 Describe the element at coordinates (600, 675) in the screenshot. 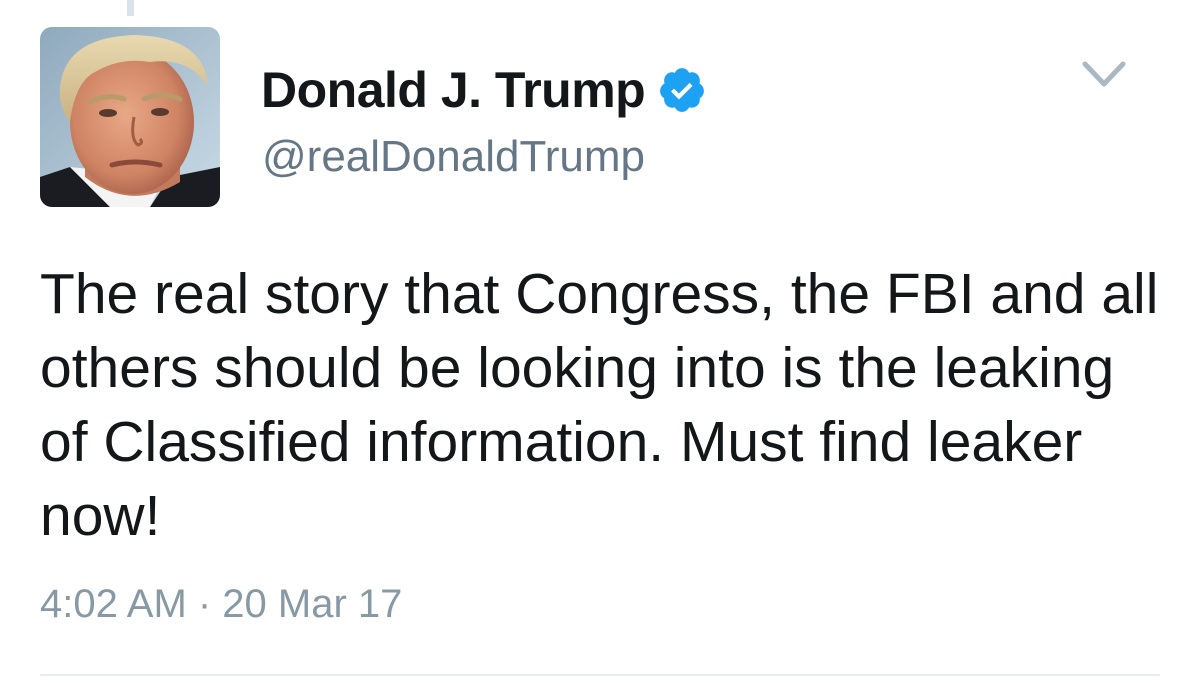

I see `divider` at that location.